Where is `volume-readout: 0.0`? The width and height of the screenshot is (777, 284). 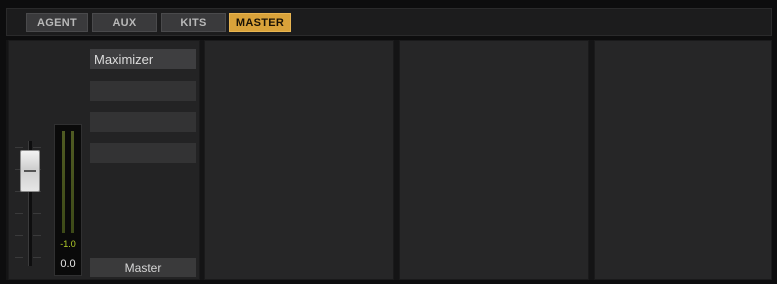
volume-readout: 0.0 is located at coordinates (68, 264).